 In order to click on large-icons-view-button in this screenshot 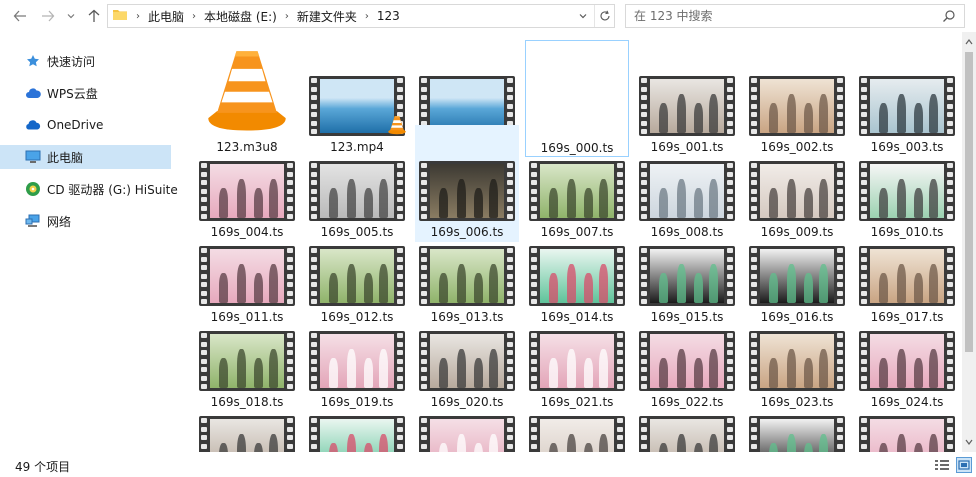, I will do `click(964, 465)`.